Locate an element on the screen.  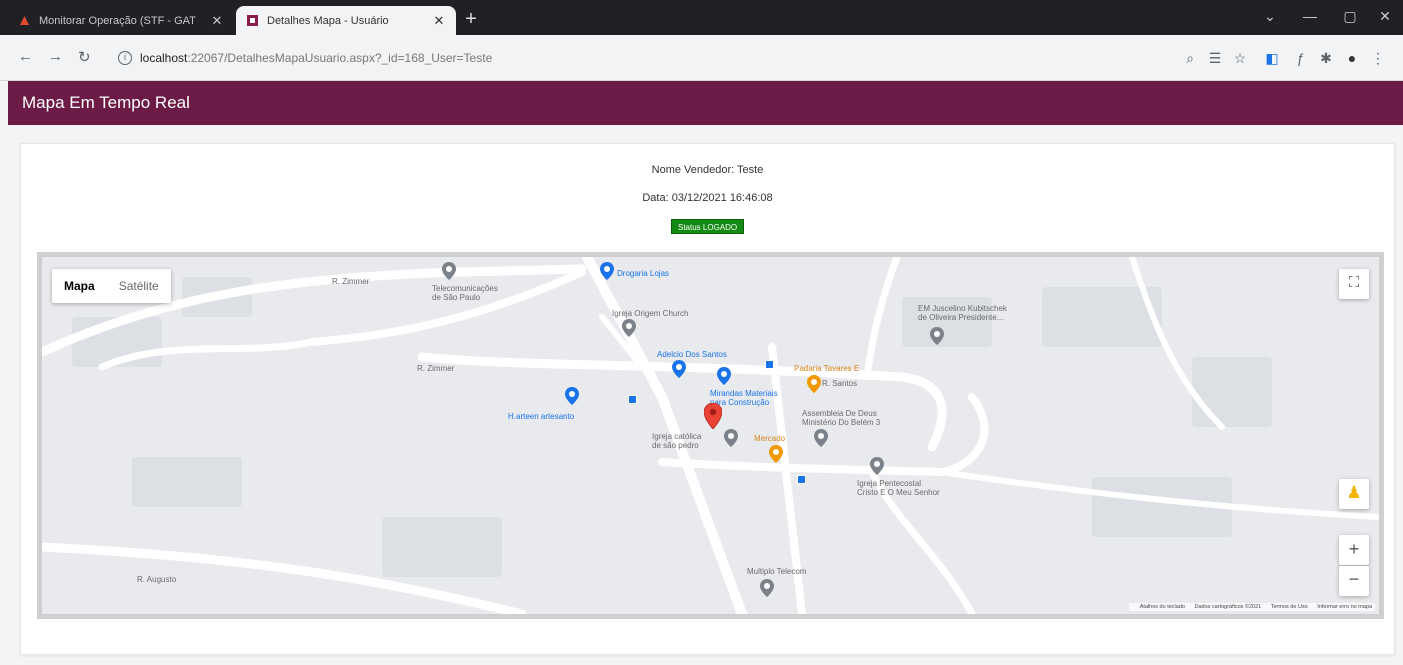
poi-label: Telecomunicações de São Paulo is located at coordinates (465, 293).